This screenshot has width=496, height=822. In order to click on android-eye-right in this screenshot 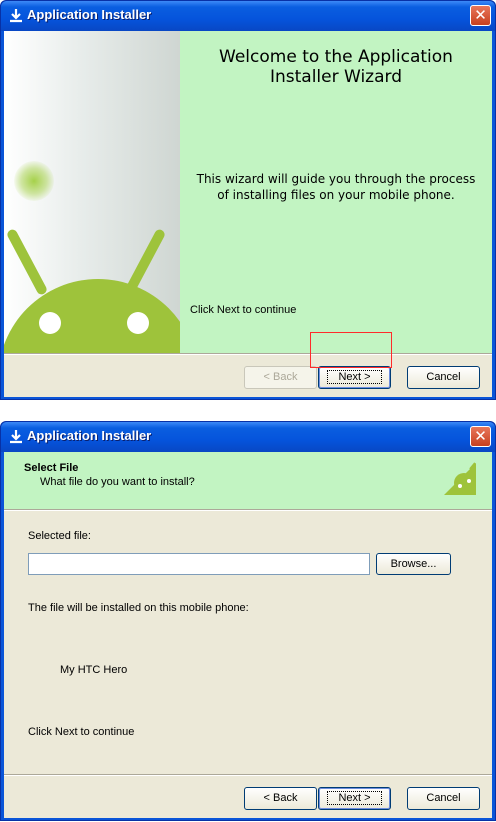, I will do `click(138, 323)`.